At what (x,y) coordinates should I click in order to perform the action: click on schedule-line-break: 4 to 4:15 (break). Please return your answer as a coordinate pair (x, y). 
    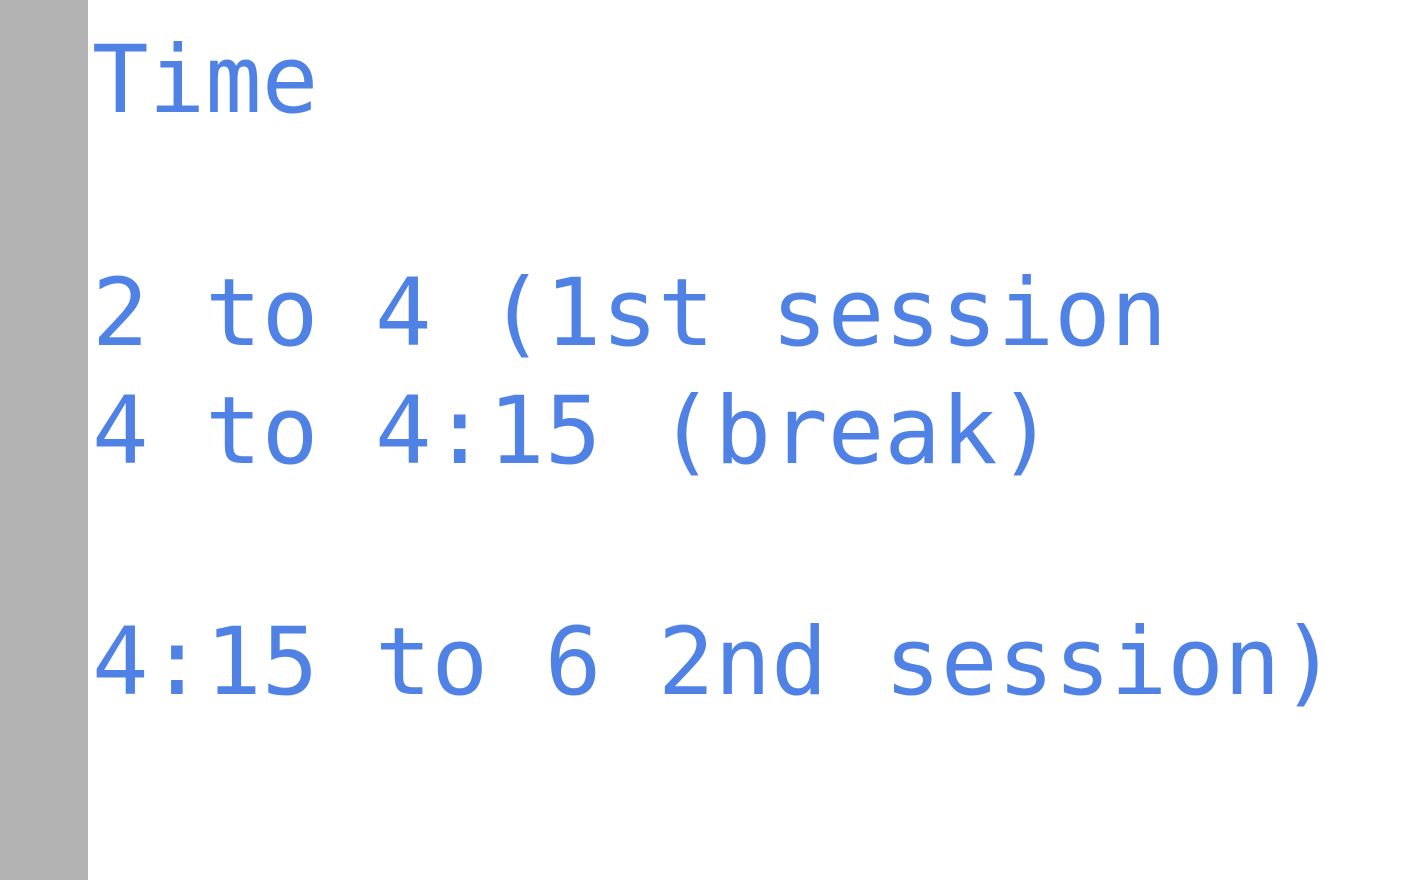
    Looking at the image, I should click on (573, 431).